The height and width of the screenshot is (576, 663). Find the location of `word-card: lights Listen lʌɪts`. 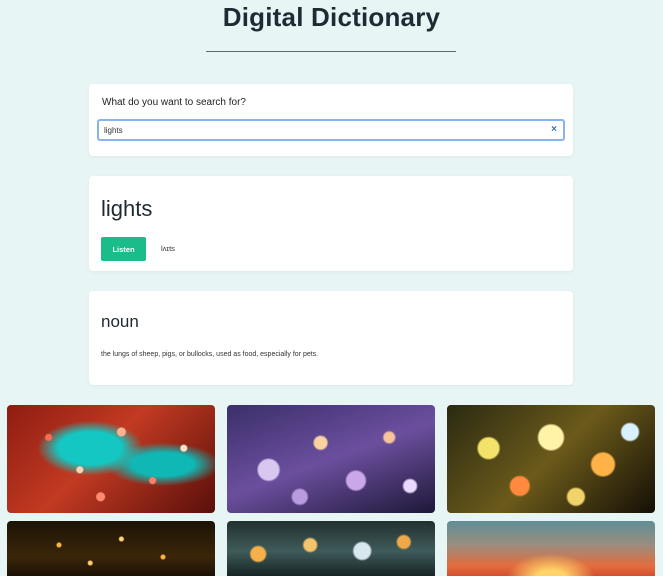

word-card: lights Listen lʌɪts is located at coordinates (331, 223).